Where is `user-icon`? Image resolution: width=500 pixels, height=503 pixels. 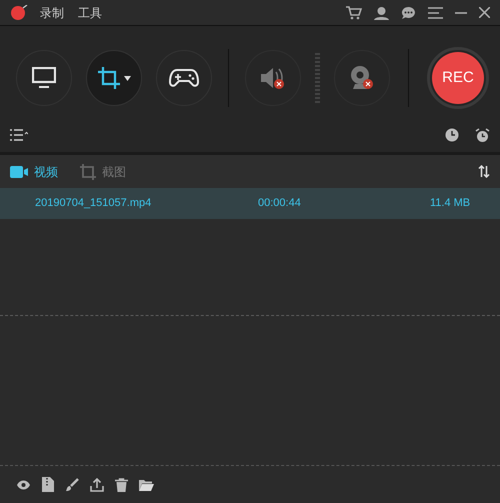
user-icon is located at coordinates (381, 13).